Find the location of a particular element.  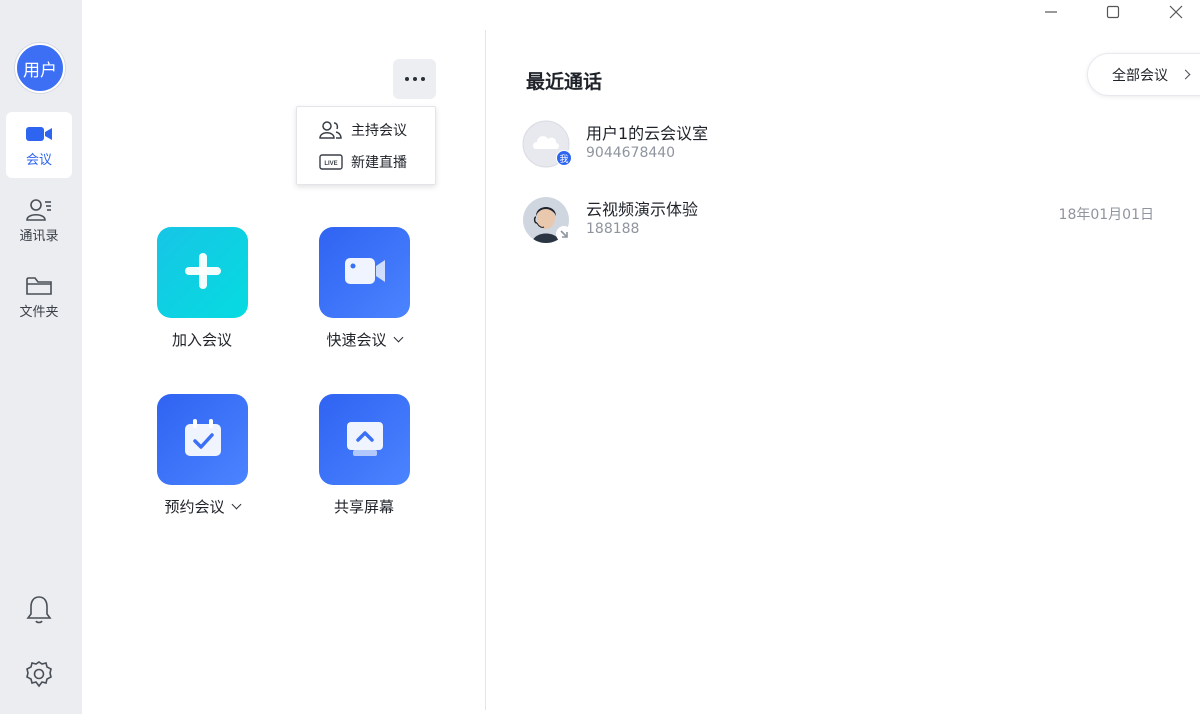

chevron-right-icon is located at coordinates (1185, 74).